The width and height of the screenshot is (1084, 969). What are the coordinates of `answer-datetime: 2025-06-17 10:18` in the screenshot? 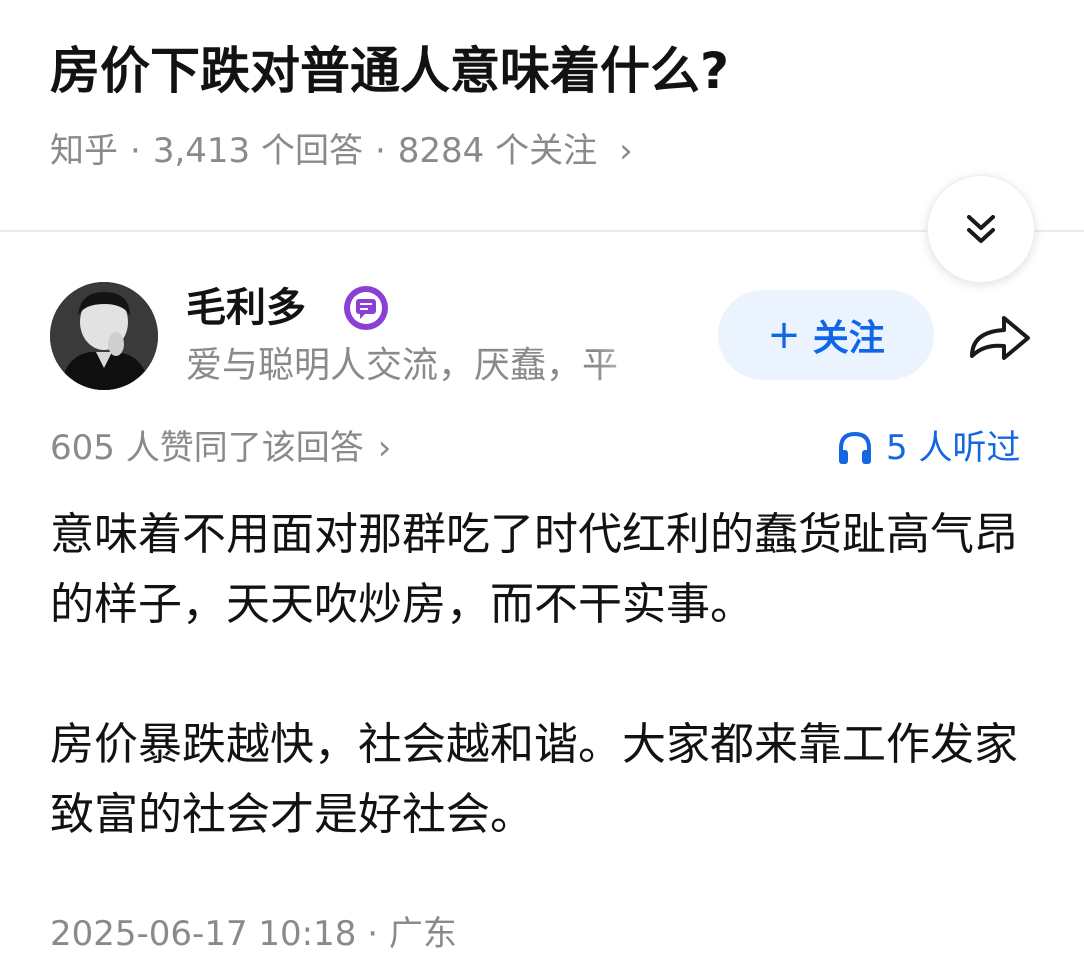 It's located at (203, 934).